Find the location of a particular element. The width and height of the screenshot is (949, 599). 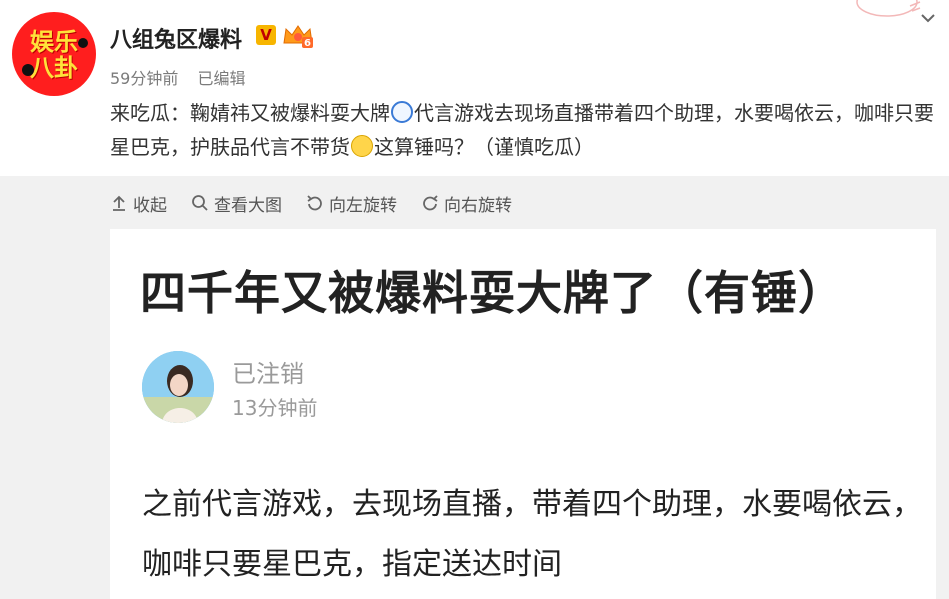

image-author-name: 已注销 is located at coordinates (268, 374).